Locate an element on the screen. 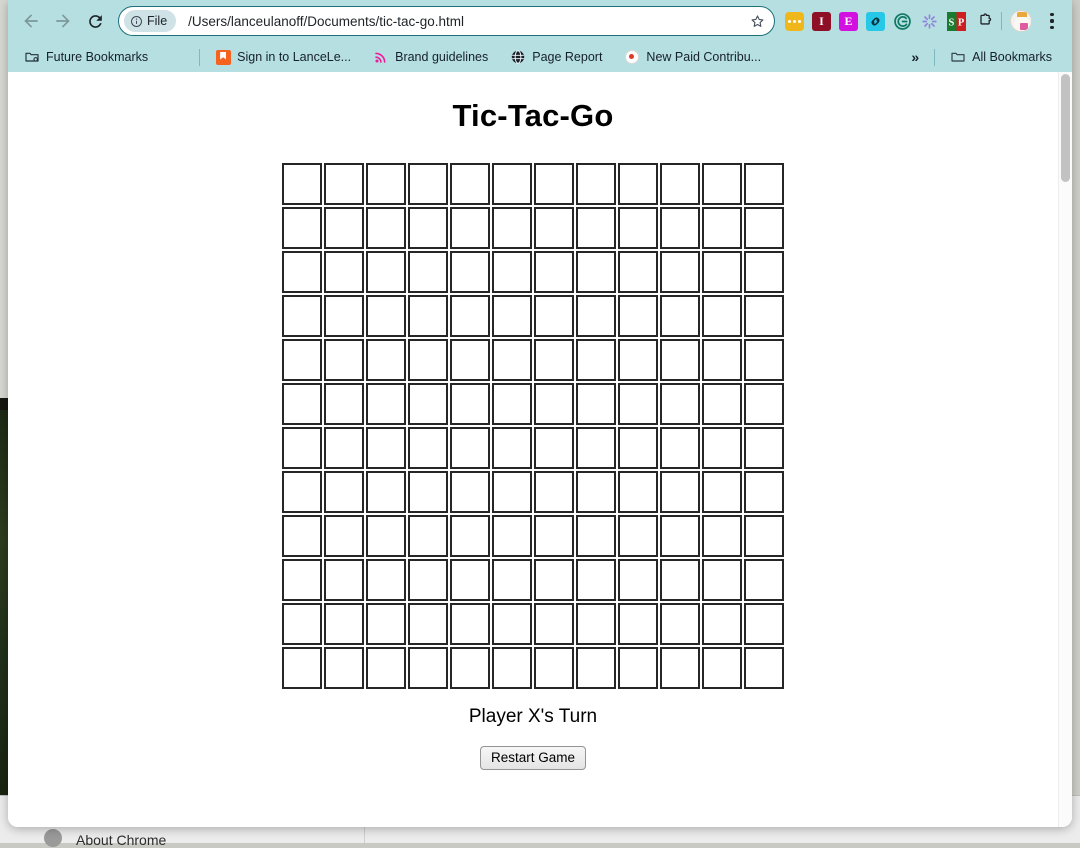 This screenshot has height=848, width=1080. restart-game-button: Restart Game is located at coordinates (533, 758).